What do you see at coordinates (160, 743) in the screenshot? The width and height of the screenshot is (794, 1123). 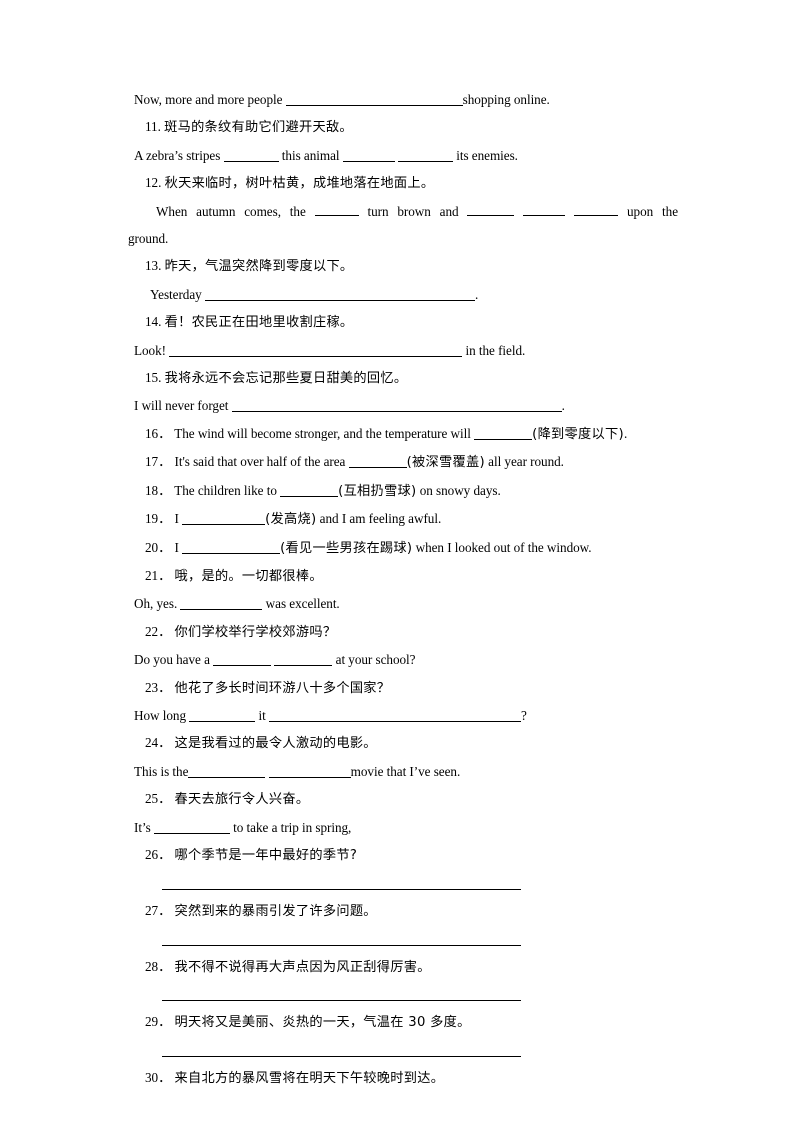 I see `question-number: 24．` at bounding box center [160, 743].